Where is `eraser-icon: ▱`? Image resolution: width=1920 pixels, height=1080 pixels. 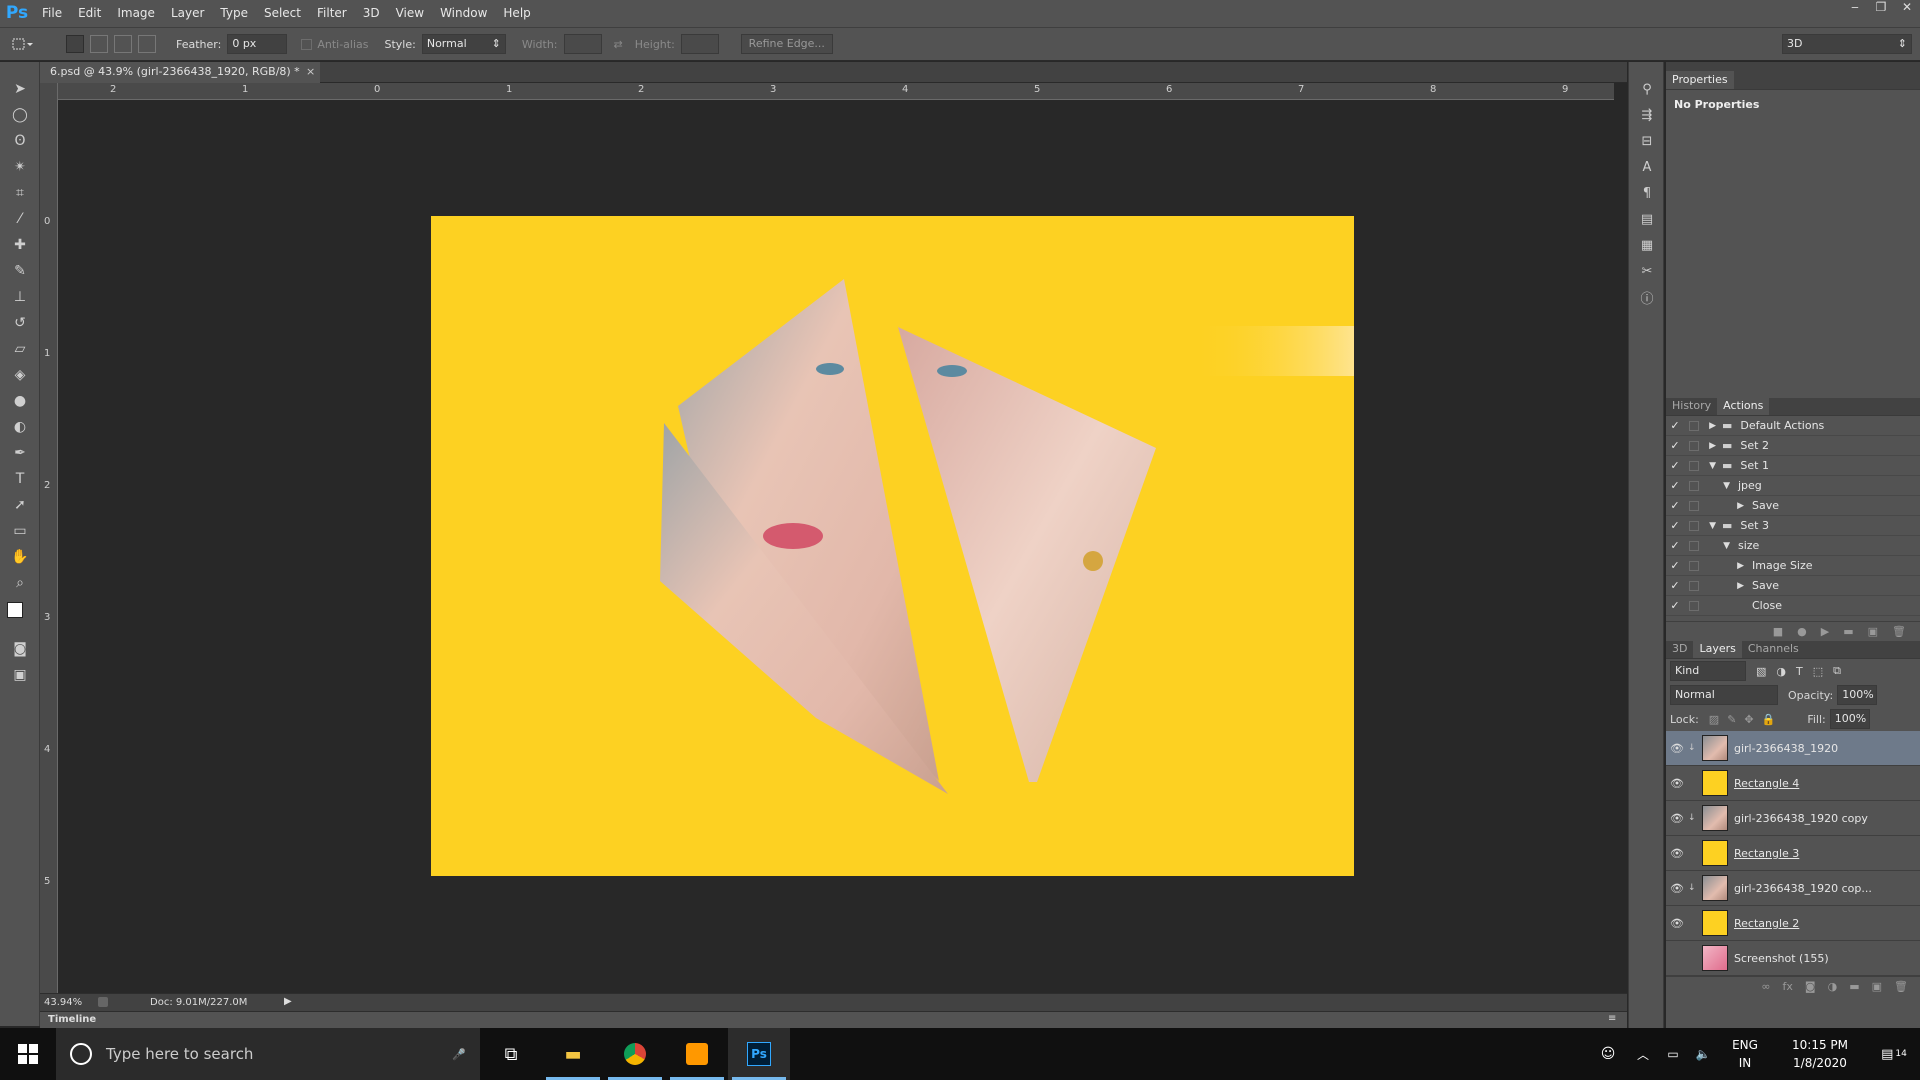 eraser-icon: ▱ is located at coordinates (20, 349).